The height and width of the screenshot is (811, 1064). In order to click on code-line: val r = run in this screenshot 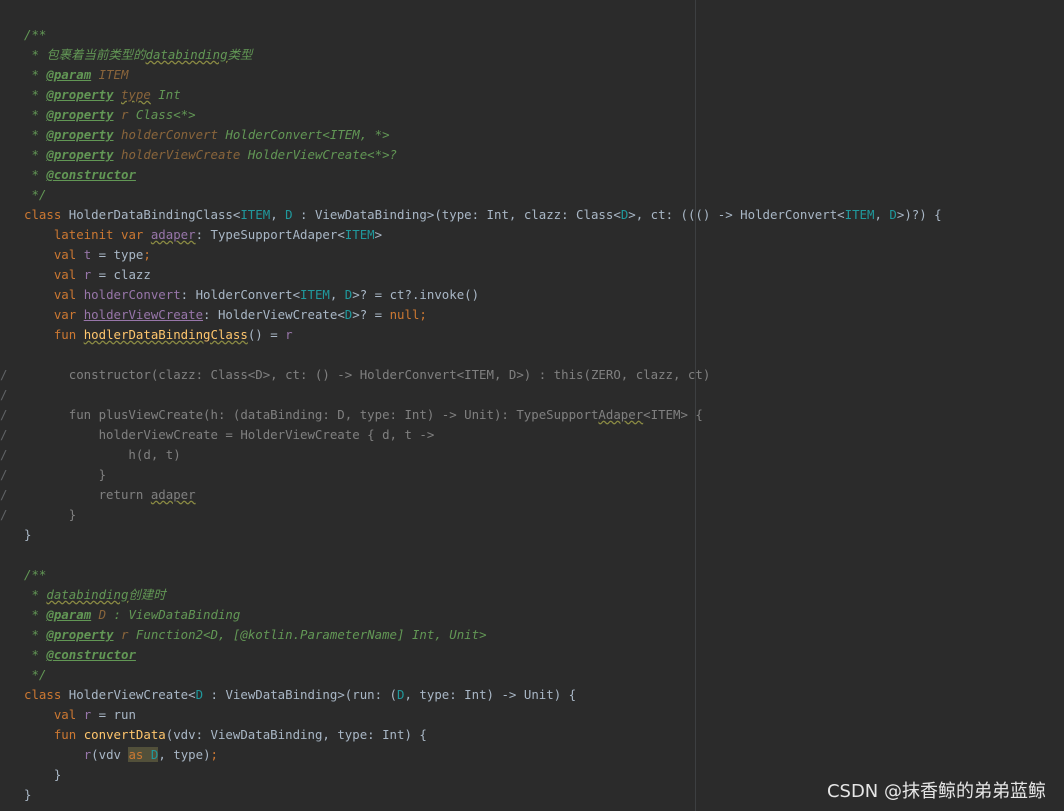, I will do `click(532, 715)`.